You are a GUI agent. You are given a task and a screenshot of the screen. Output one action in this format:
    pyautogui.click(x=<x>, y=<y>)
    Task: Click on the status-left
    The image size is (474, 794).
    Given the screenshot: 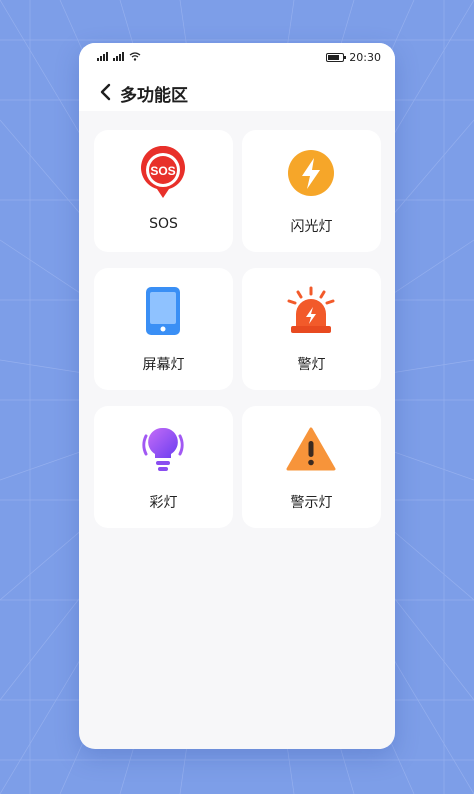 What is the action you would take?
    pyautogui.click(x=119, y=56)
    